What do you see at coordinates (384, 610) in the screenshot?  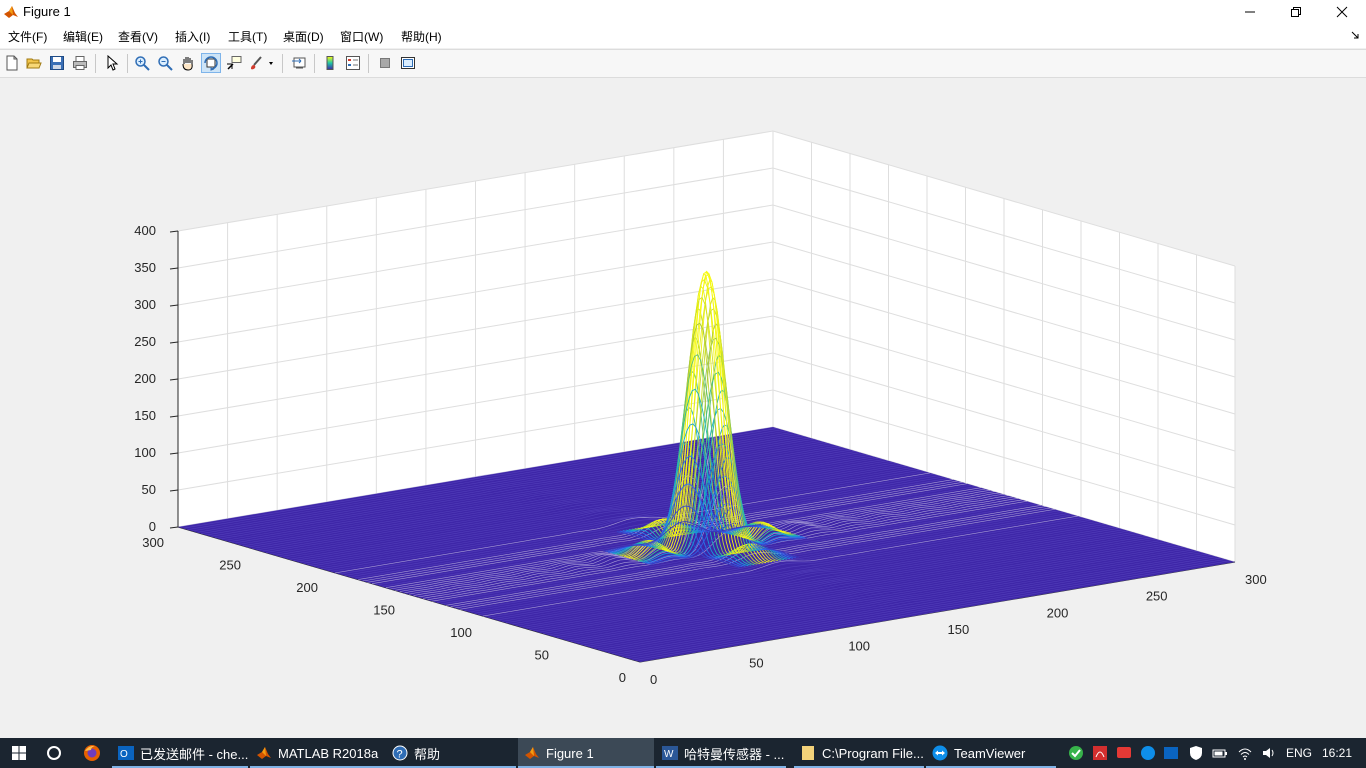 I see `y-tick-label: 150` at bounding box center [384, 610].